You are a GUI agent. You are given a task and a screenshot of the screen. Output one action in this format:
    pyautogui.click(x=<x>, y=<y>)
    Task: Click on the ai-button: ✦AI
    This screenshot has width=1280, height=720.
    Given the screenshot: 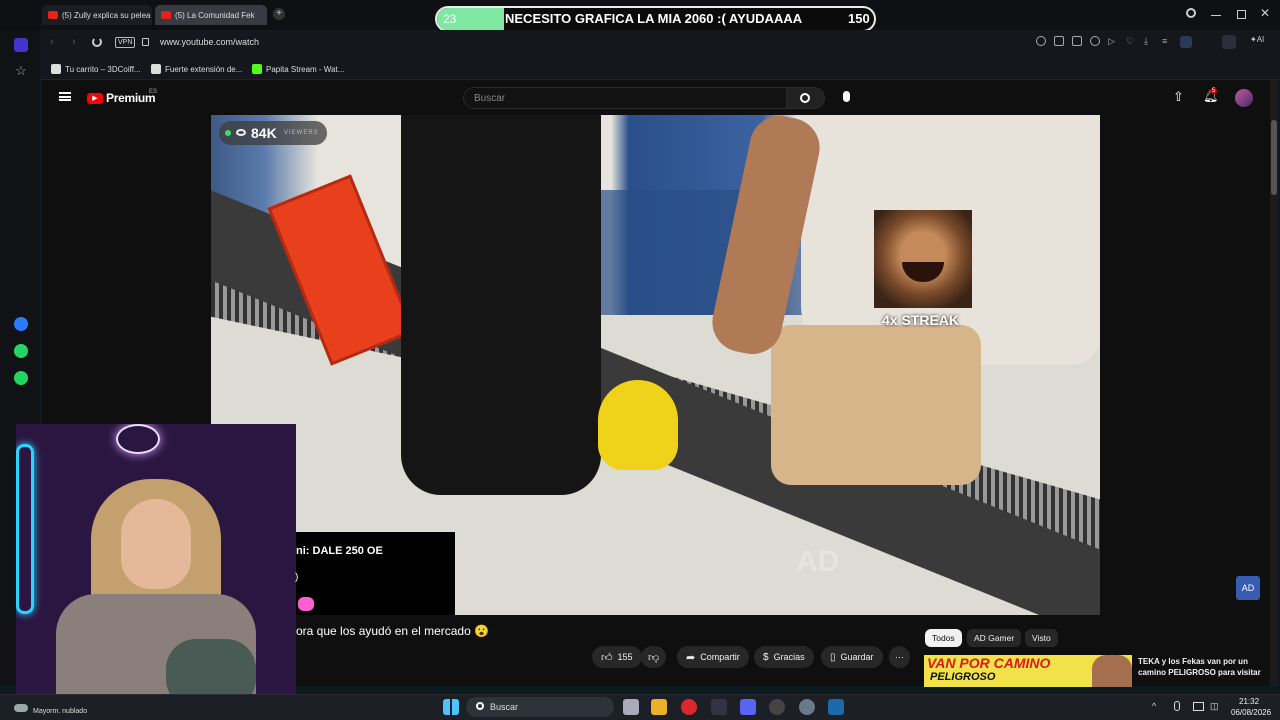 What is the action you would take?
    pyautogui.click(x=1257, y=39)
    